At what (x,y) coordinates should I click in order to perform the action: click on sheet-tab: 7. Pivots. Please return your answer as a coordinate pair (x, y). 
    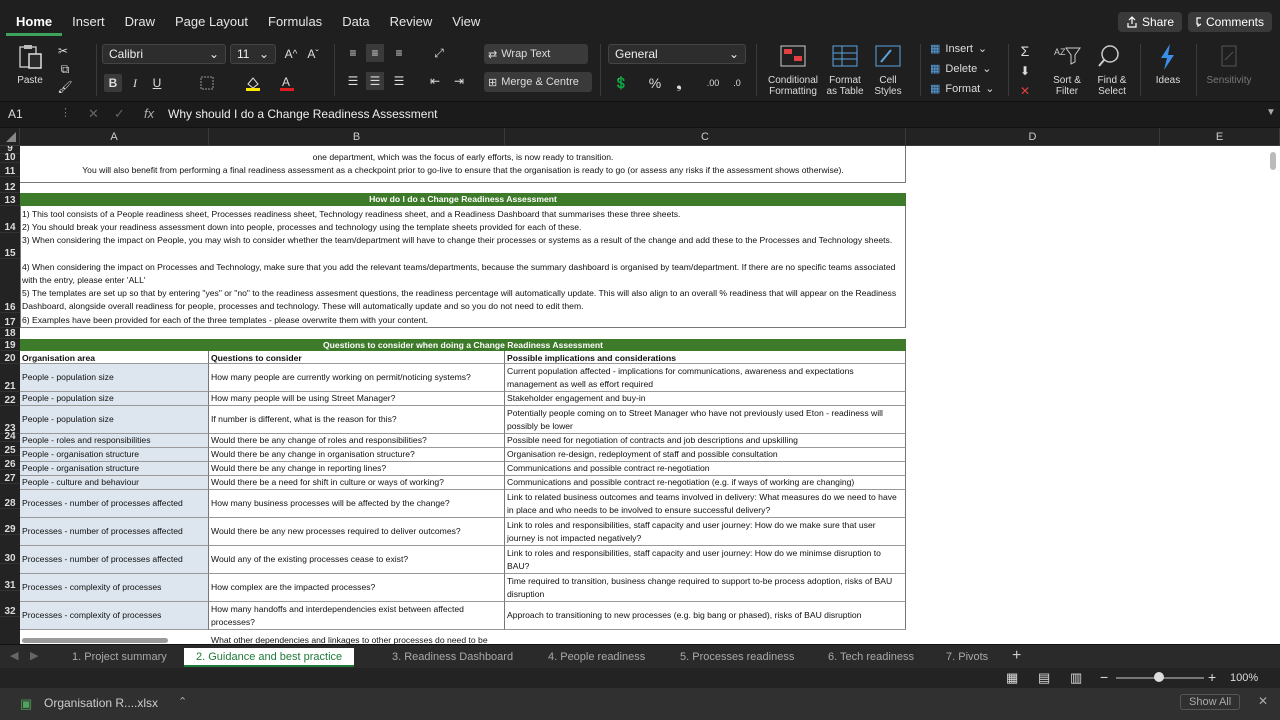
    Looking at the image, I should click on (967, 657).